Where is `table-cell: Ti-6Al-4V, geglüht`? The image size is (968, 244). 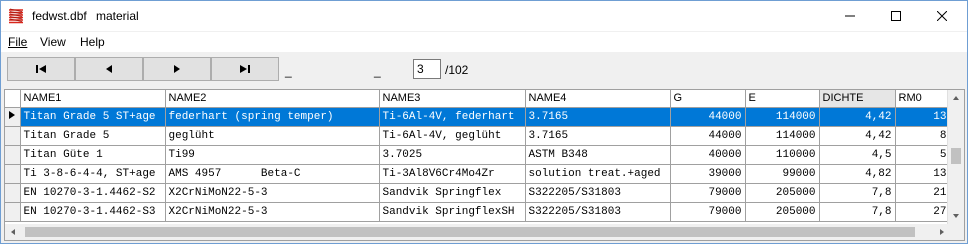
table-cell: Ti-6Al-4V, geglüht is located at coordinates (452, 136).